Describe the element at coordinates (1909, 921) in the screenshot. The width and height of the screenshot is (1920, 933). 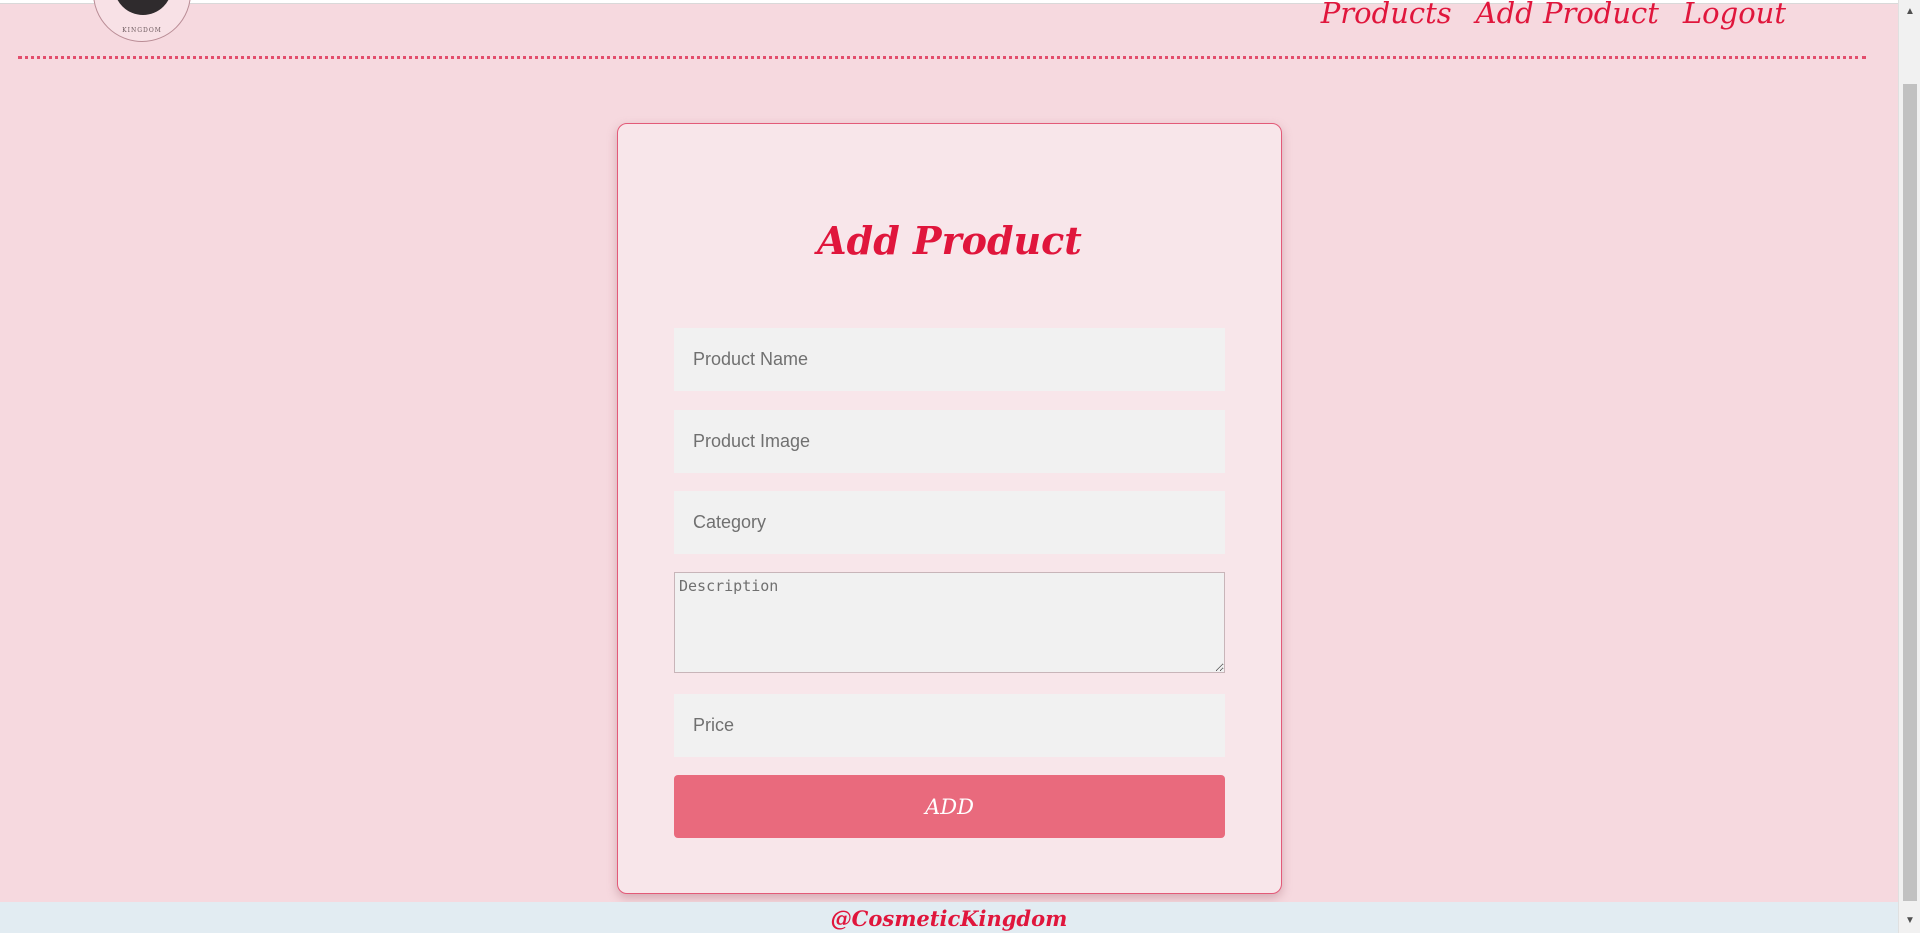
I see `scroll-down-icon: ▼` at that location.